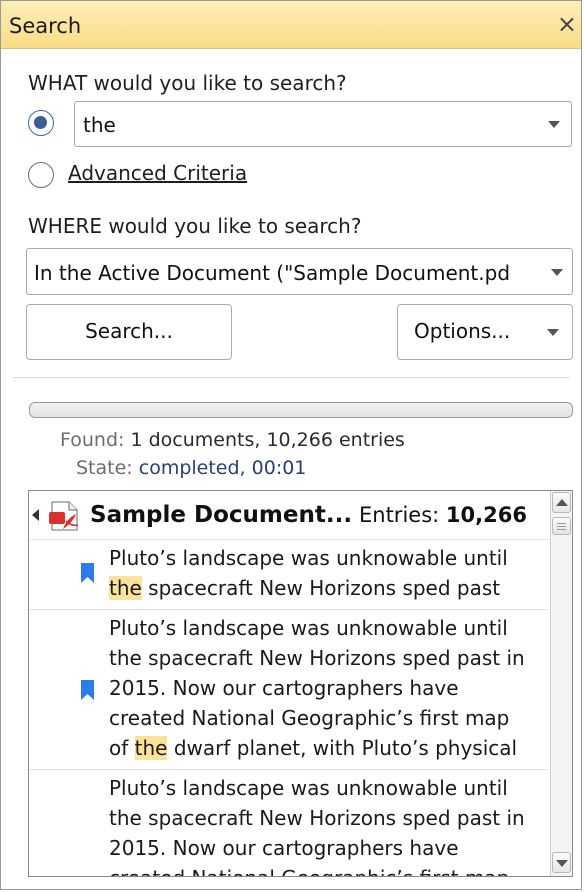 This screenshot has width=584, height=892. What do you see at coordinates (157, 173) in the screenshot?
I see `advanced-criteria-link: Advanced Criteria` at bounding box center [157, 173].